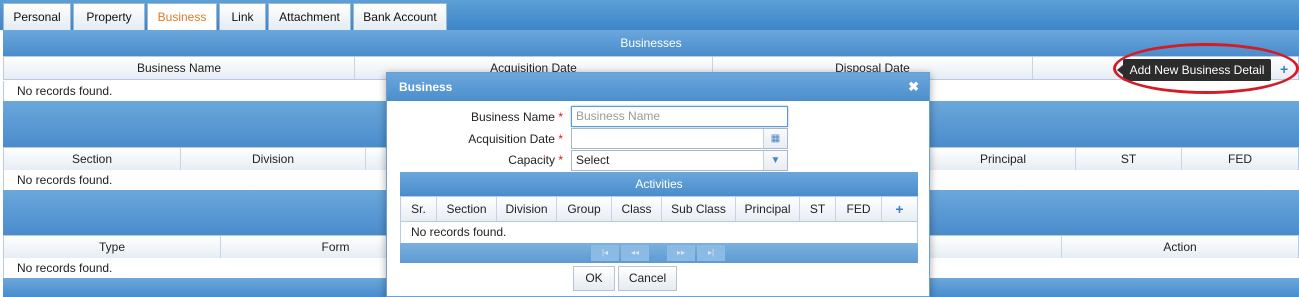 This screenshot has width=1299, height=297. What do you see at coordinates (1206, 68) in the screenshot?
I see `highlight-ellipse` at bounding box center [1206, 68].